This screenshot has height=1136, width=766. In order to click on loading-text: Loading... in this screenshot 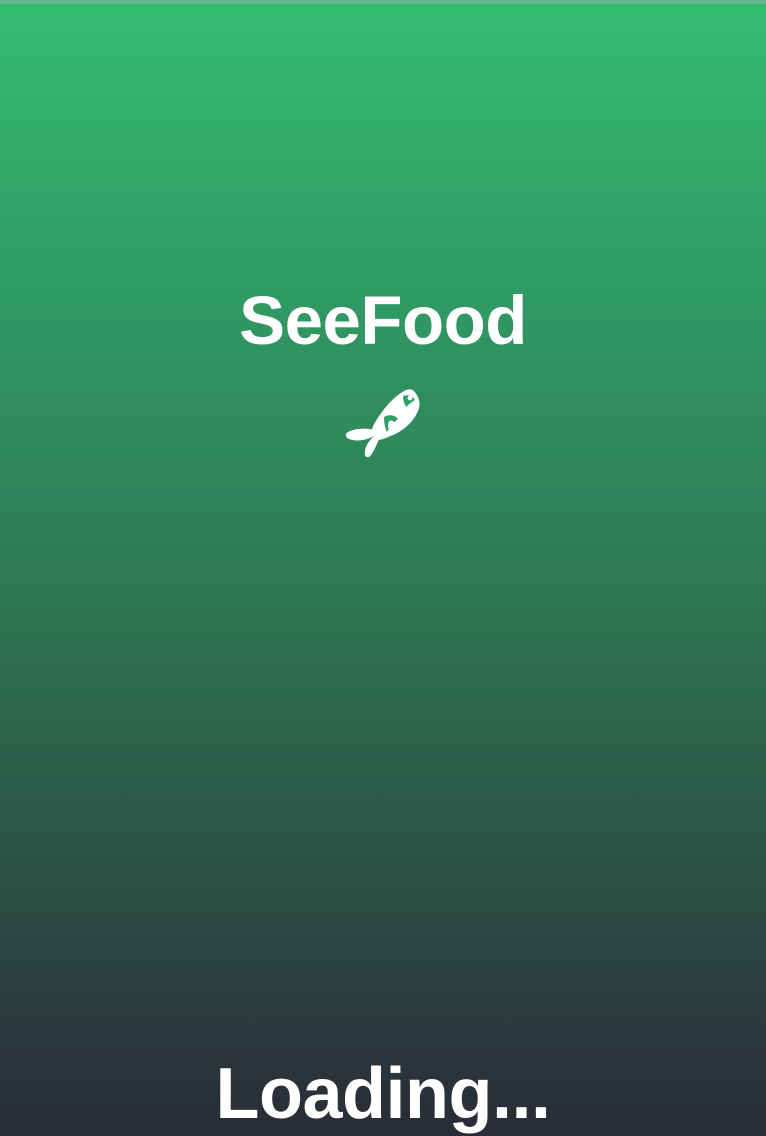, I will do `click(383, 1094)`.